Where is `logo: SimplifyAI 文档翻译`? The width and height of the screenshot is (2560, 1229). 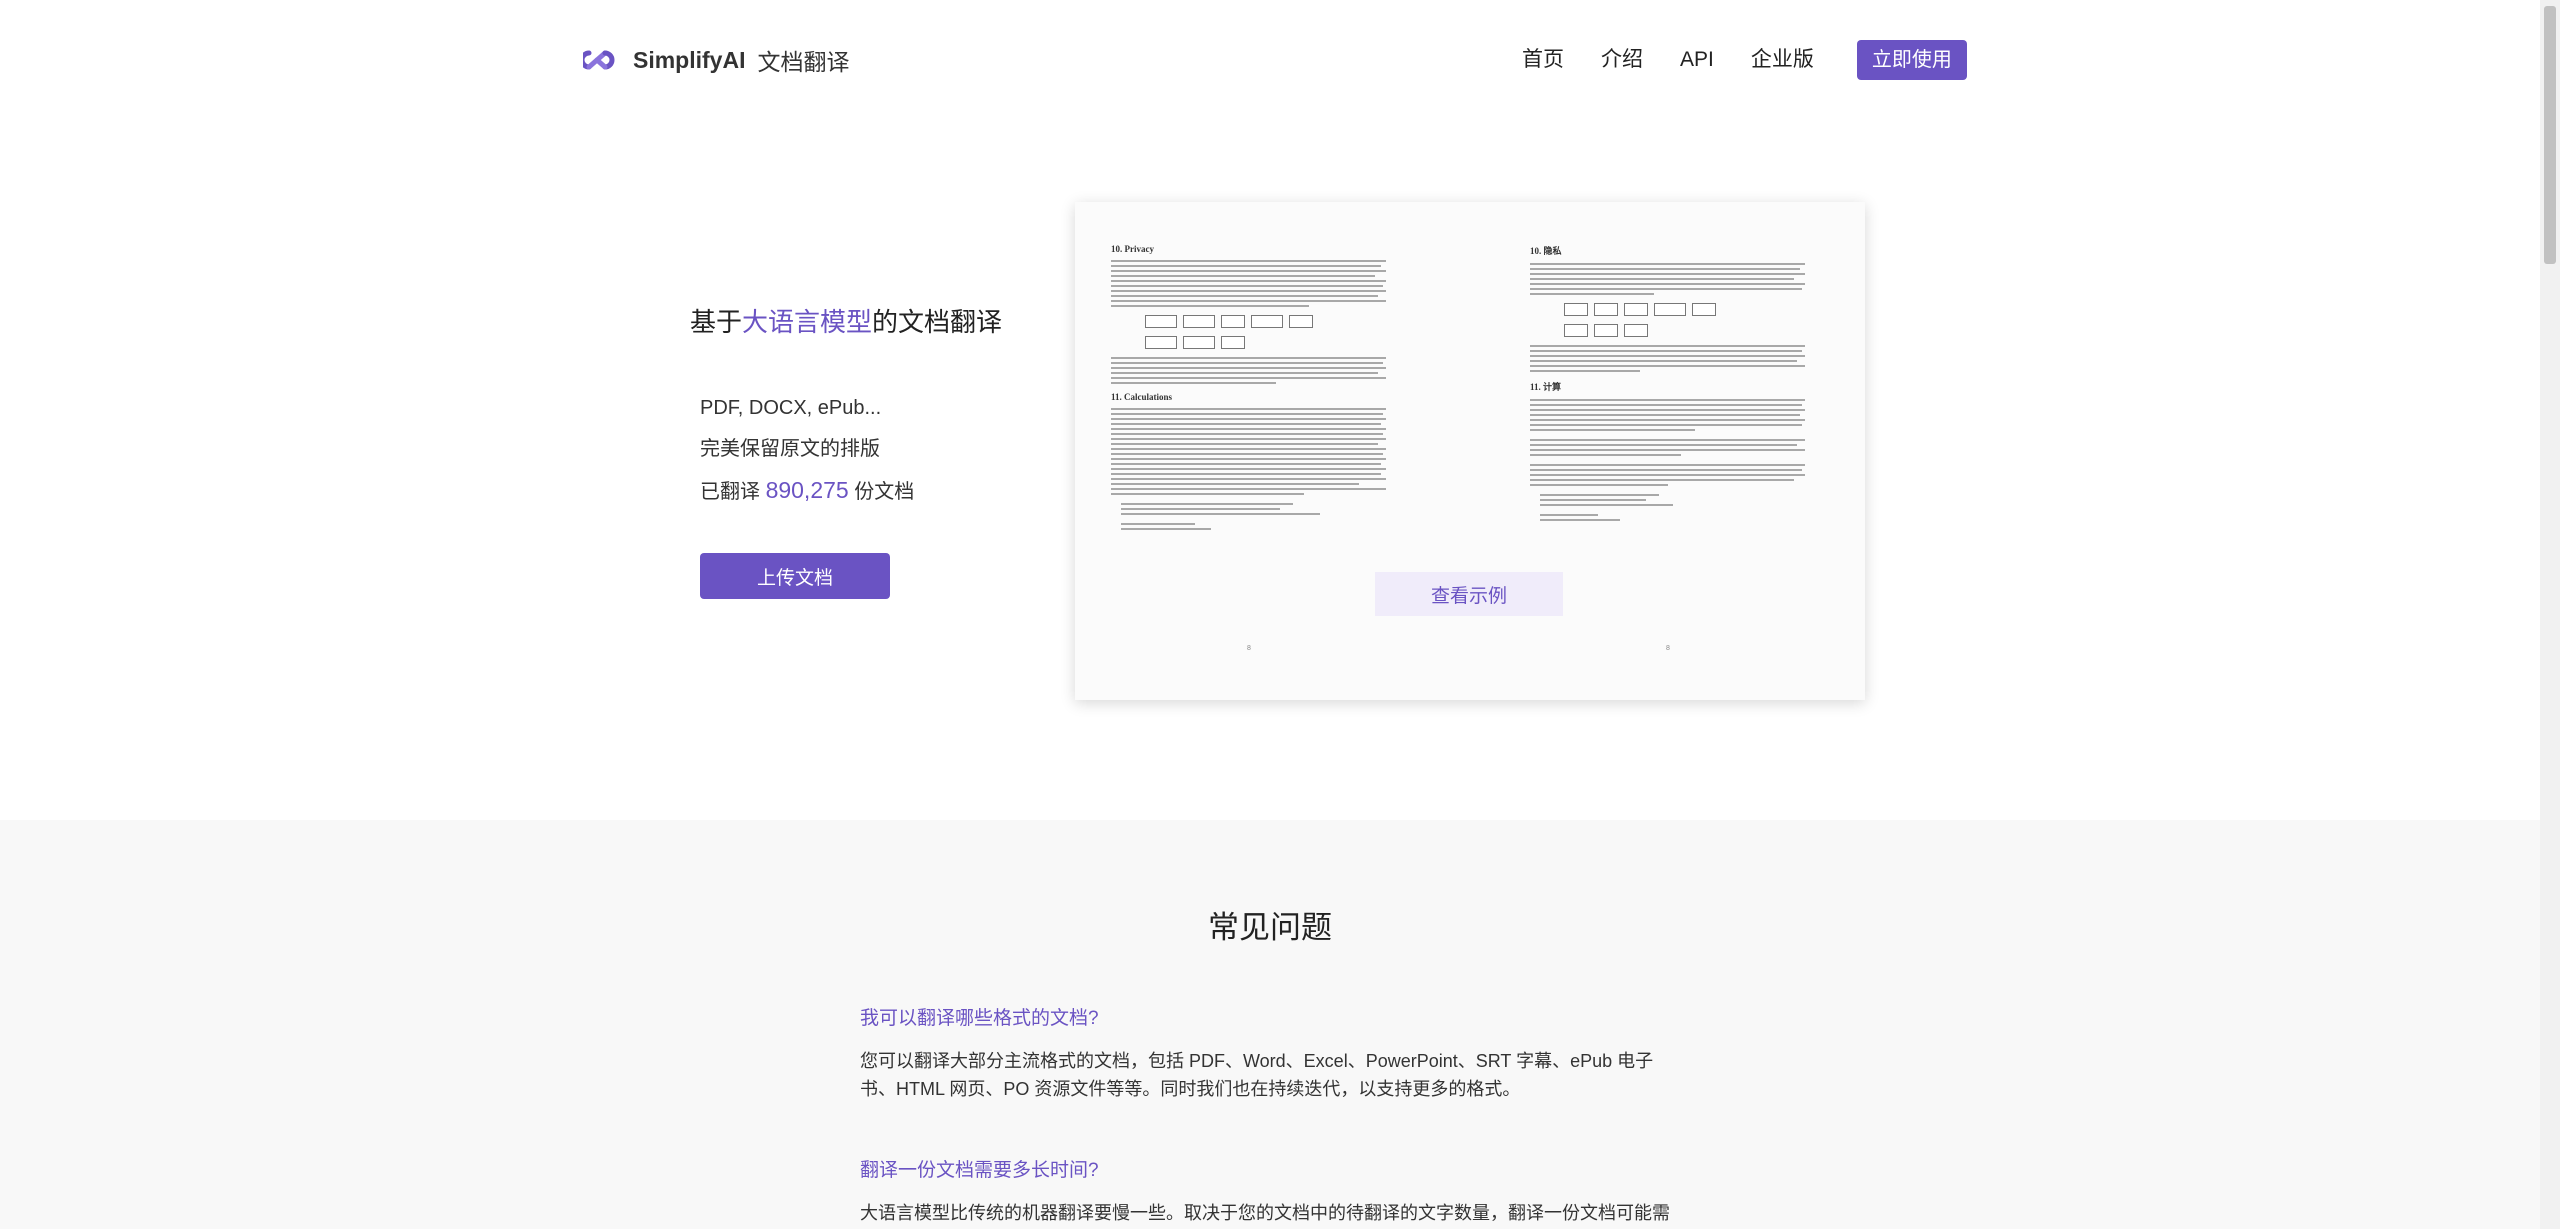
logo: SimplifyAI 文档翻译 is located at coordinates (716, 60).